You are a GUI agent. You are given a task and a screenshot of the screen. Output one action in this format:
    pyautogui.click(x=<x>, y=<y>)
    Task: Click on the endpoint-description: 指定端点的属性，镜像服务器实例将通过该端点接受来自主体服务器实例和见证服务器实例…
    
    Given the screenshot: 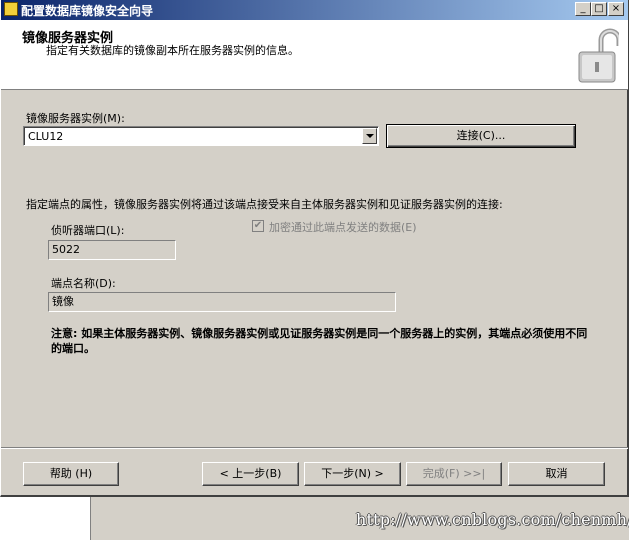 What is the action you would take?
    pyautogui.click(x=264, y=204)
    